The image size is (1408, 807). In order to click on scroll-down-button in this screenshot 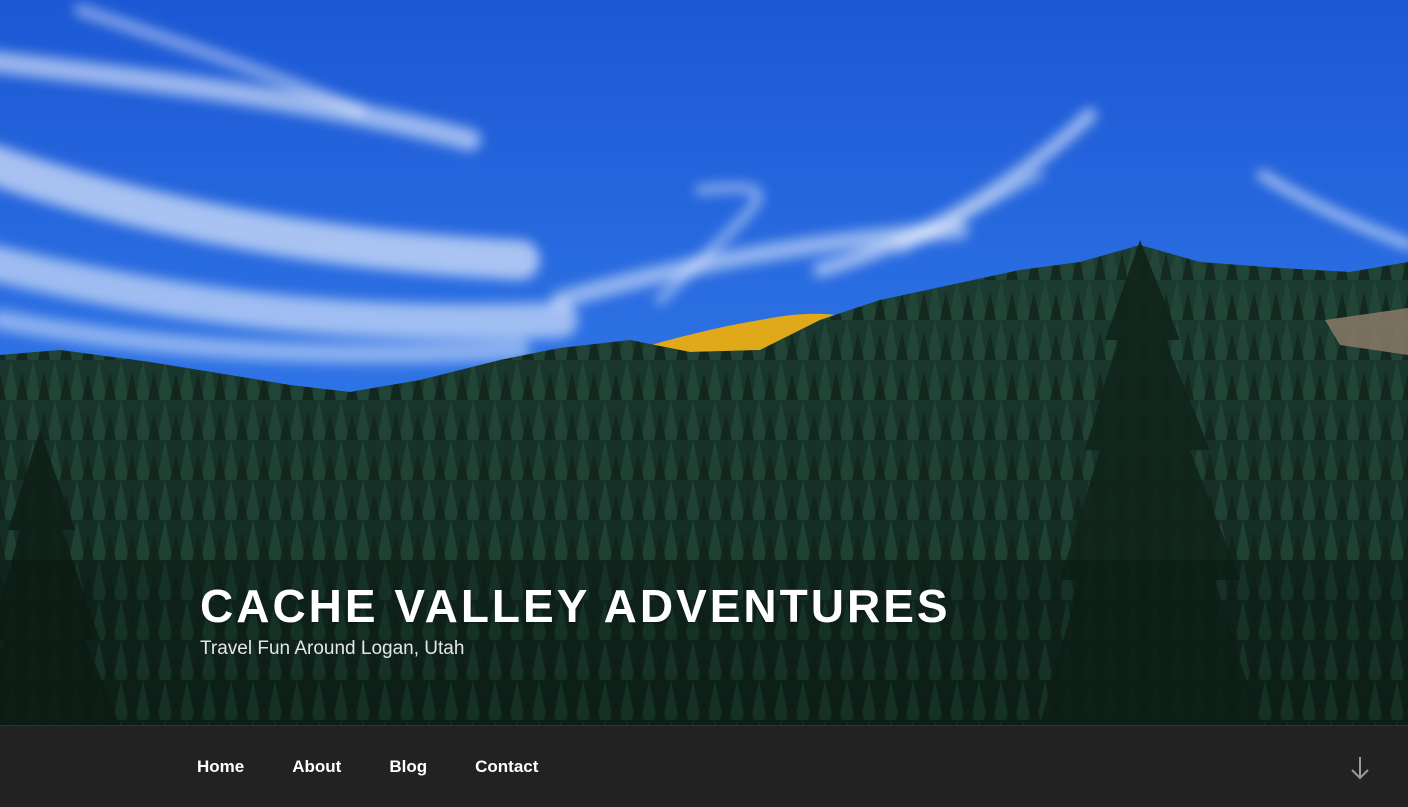, I will do `click(1360, 768)`.